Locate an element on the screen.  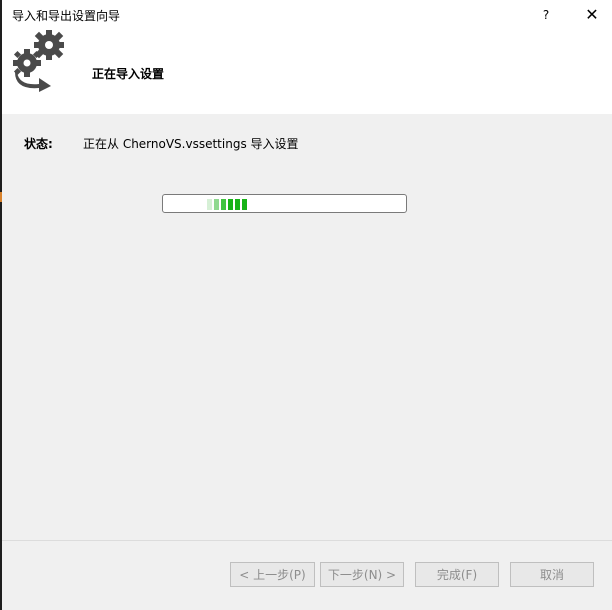
cancel-button: 取消 is located at coordinates (552, 574).